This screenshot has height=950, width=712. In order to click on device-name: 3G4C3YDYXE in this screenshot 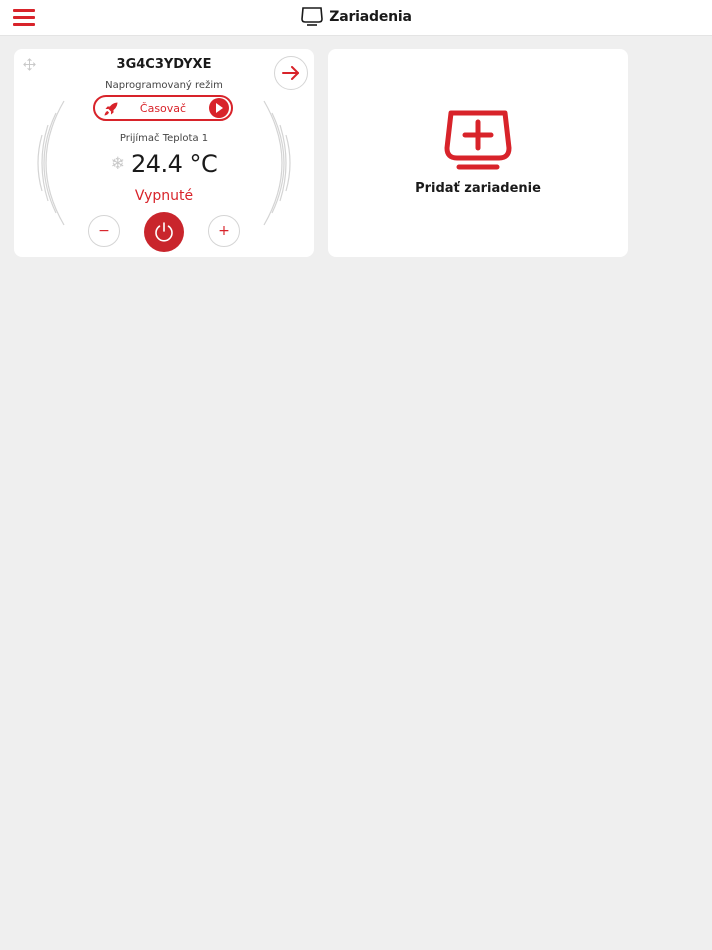, I will do `click(164, 64)`.